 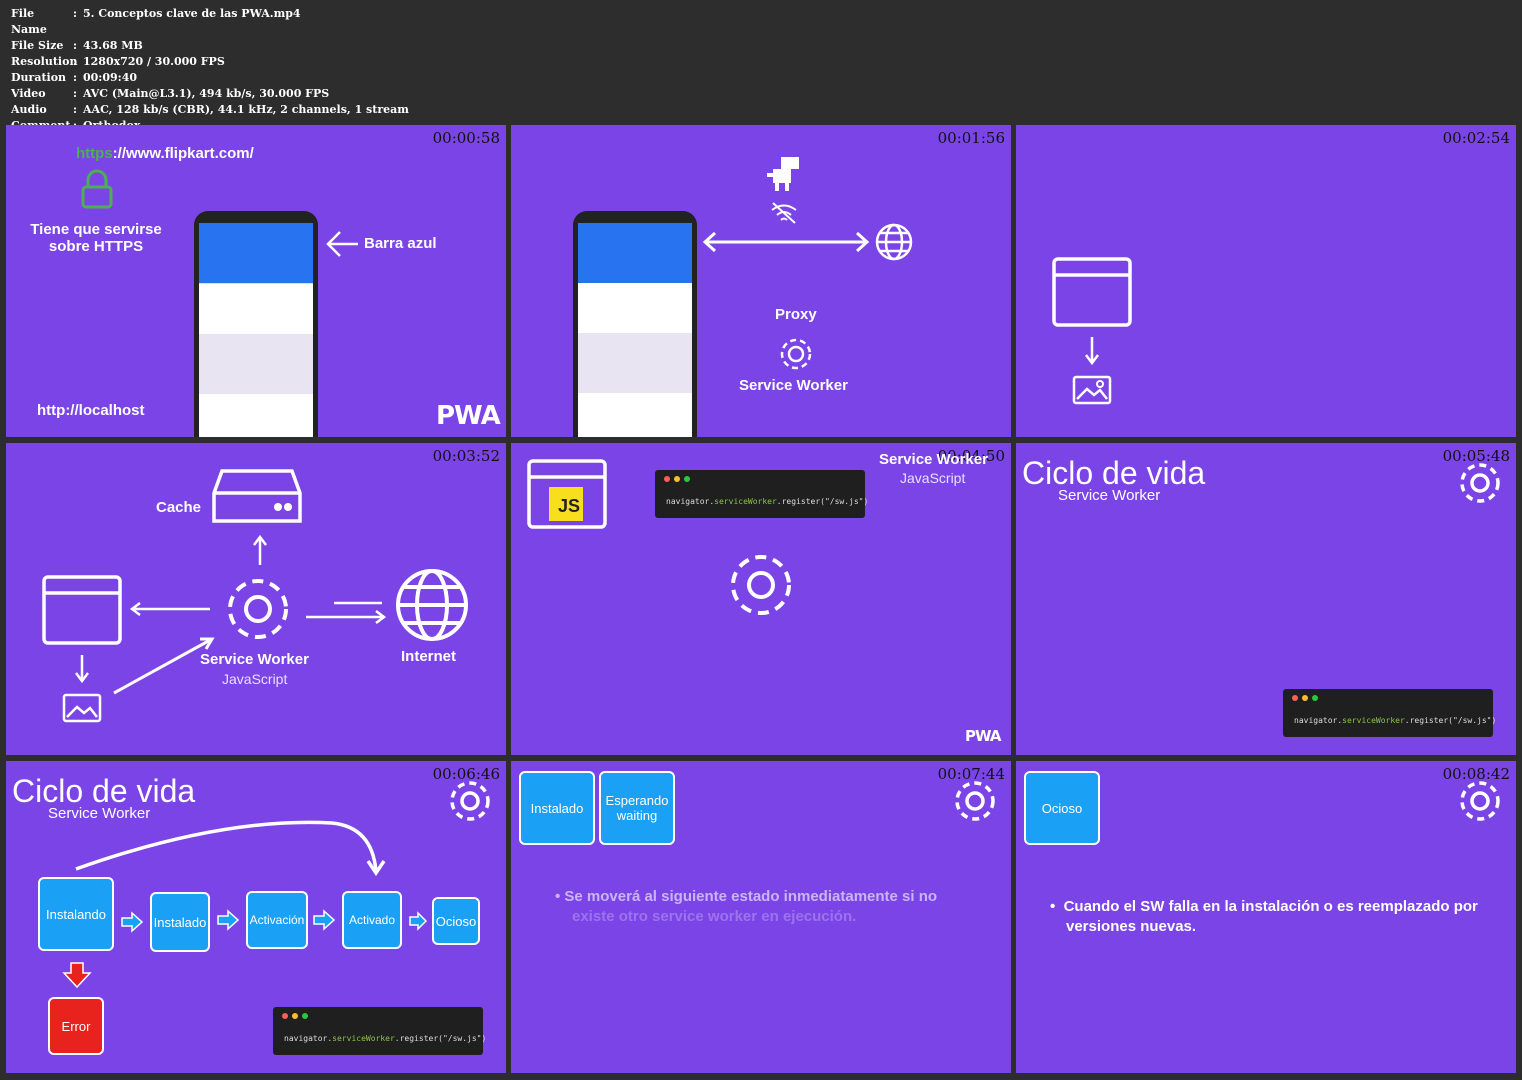 I want to click on meta-key: Video, so click(x=28, y=93).